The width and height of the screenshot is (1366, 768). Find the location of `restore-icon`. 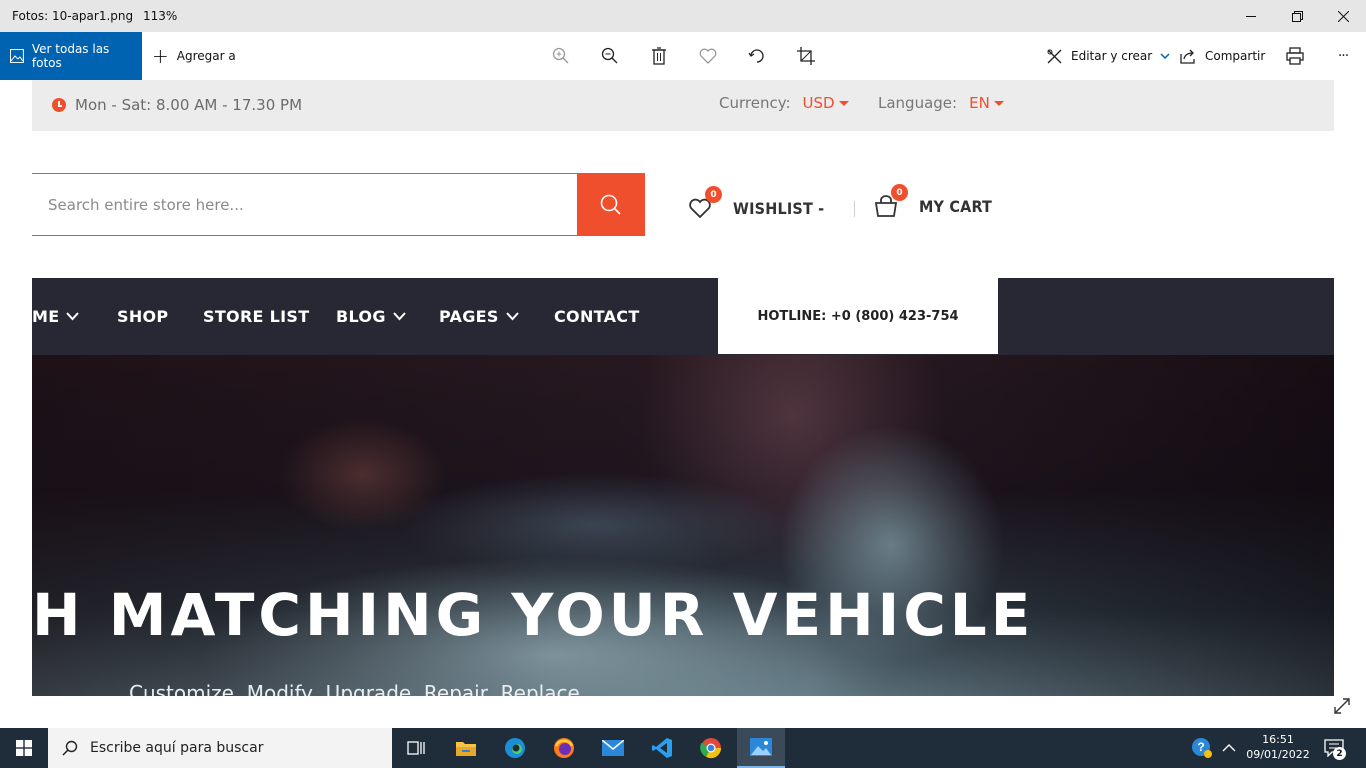

restore-icon is located at coordinates (1297, 16).